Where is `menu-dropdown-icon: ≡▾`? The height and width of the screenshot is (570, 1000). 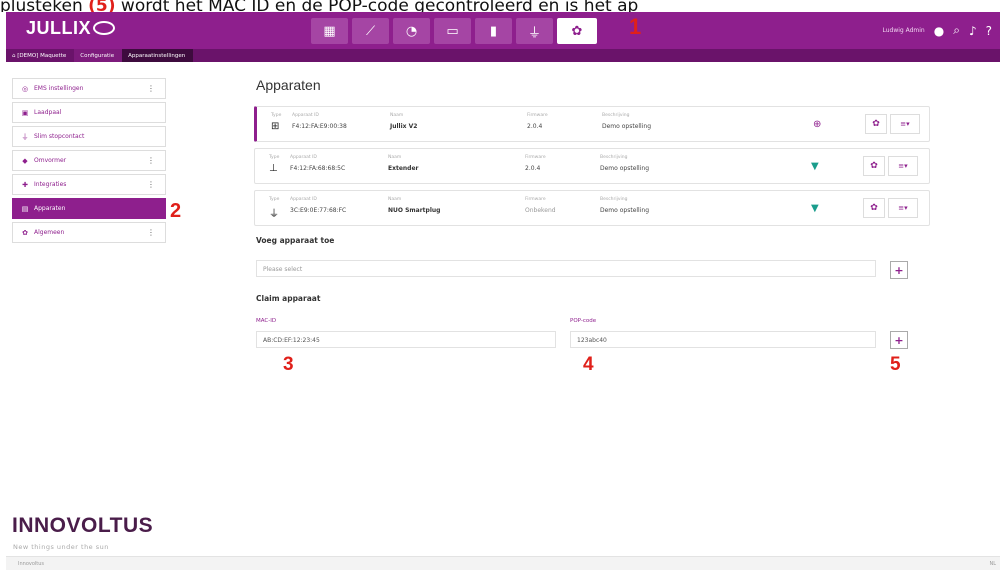
menu-dropdown-icon: ≡▾ is located at coordinates (903, 208).